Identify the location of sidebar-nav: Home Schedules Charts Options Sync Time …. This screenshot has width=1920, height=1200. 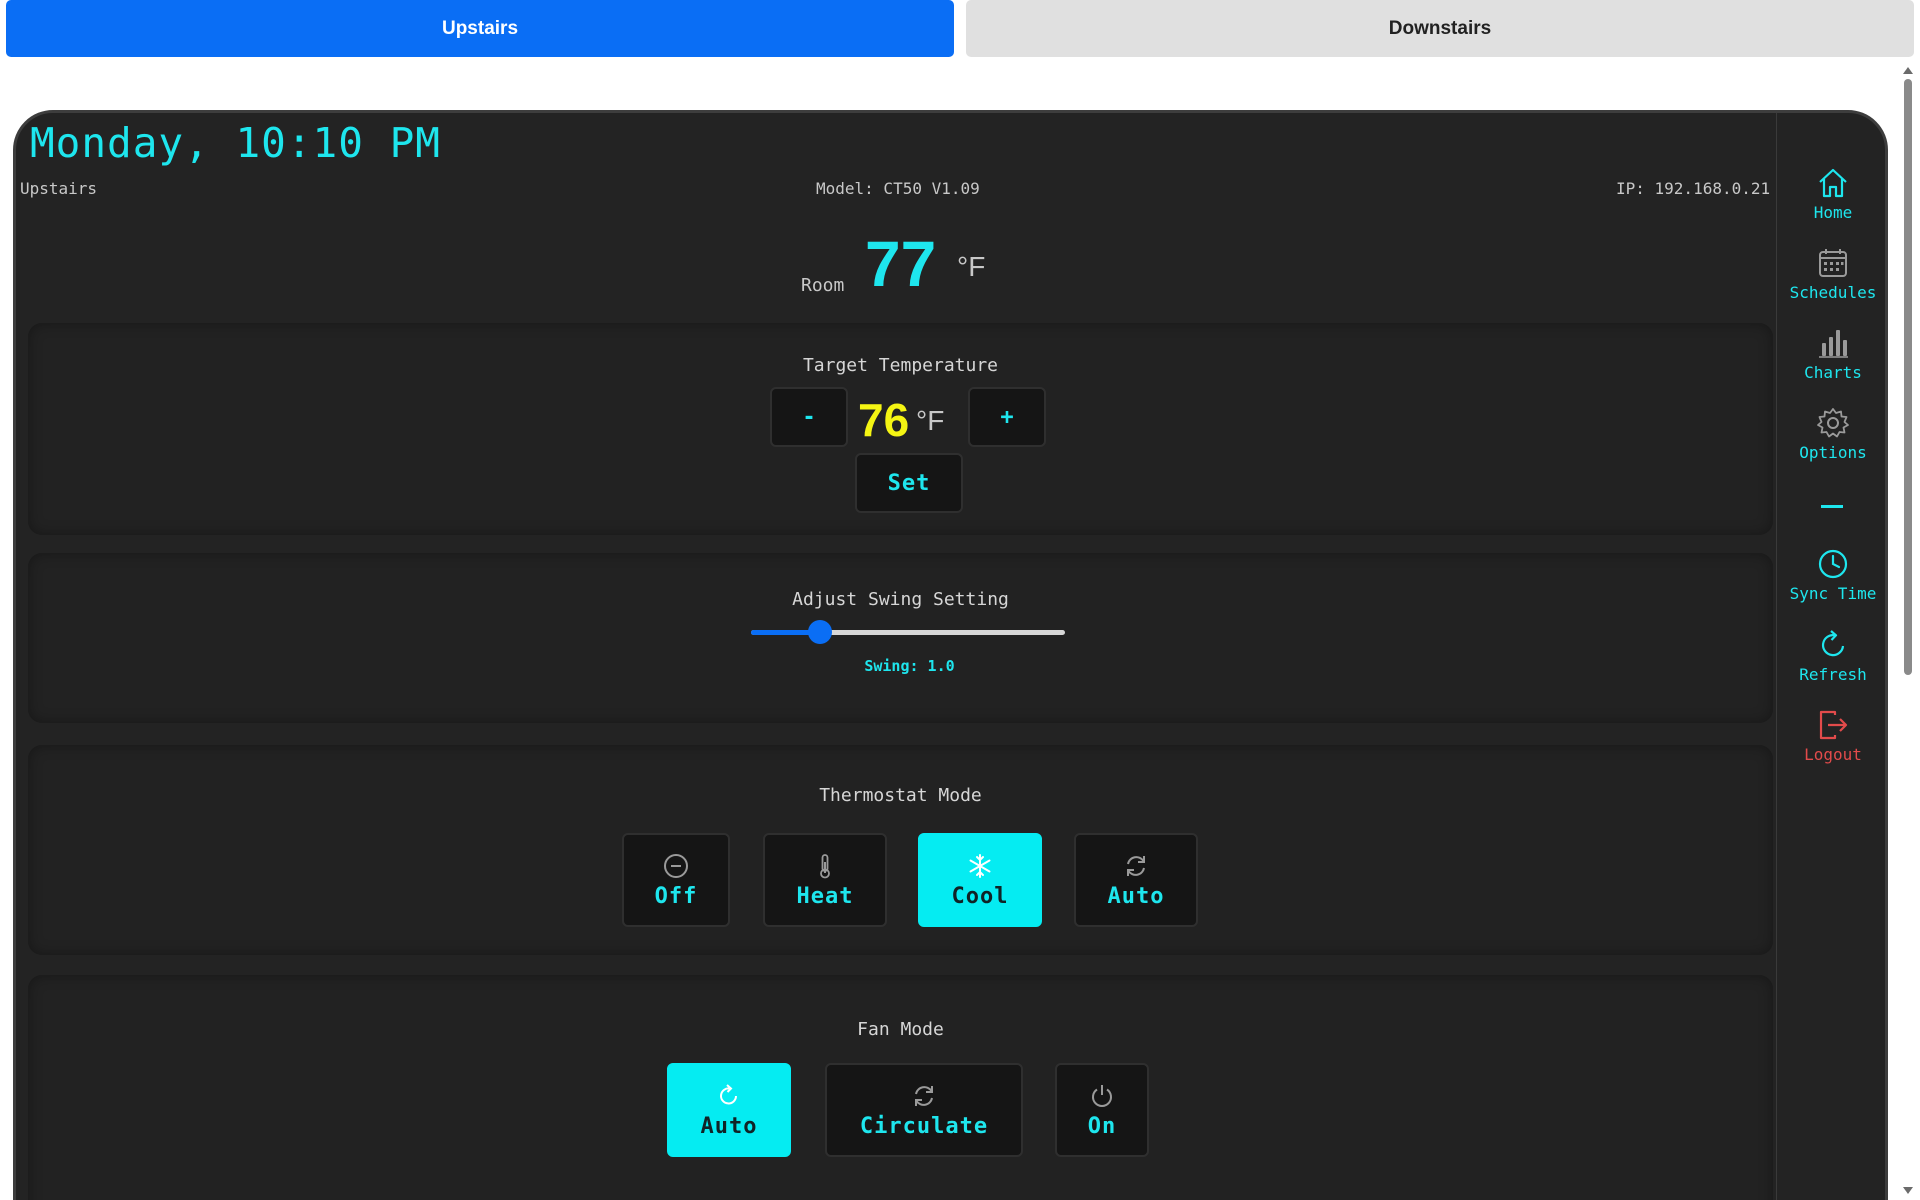
(1830, 656).